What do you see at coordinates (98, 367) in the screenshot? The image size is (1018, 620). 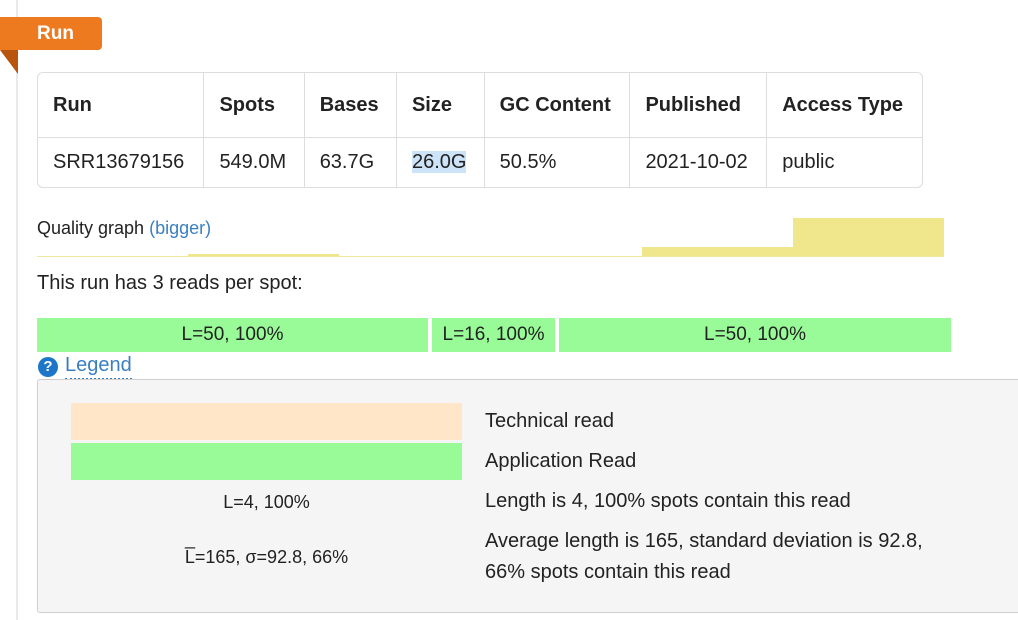 I see `legend-toggle-label: Legend` at bounding box center [98, 367].